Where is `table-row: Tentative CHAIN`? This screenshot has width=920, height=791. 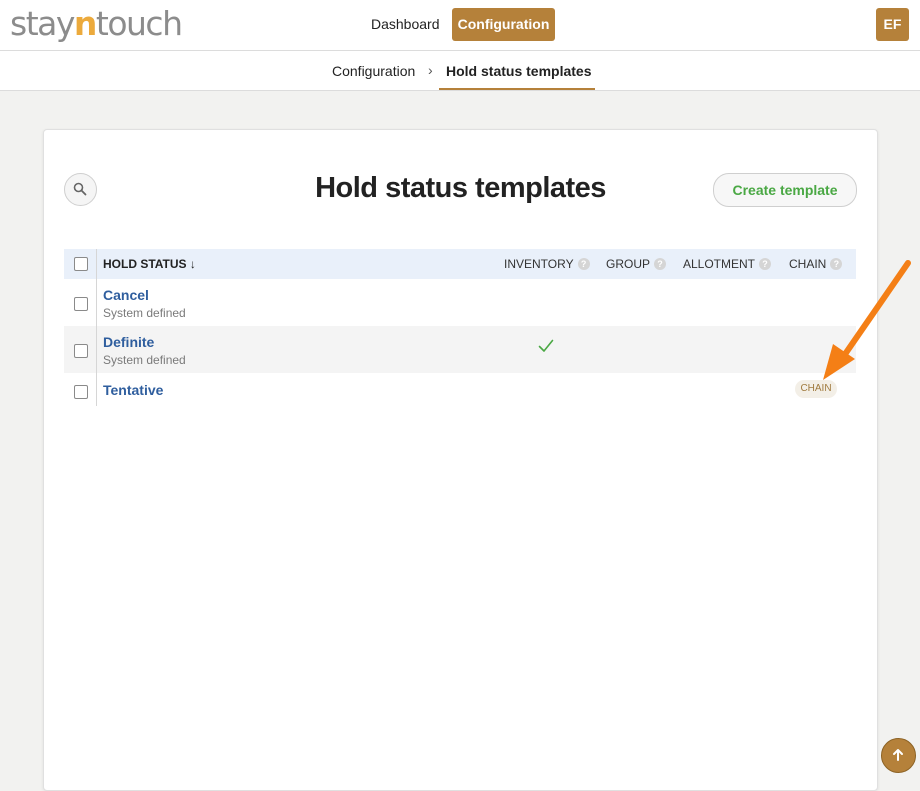 table-row: Tentative CHAIN is located at coordinates (460, 390).